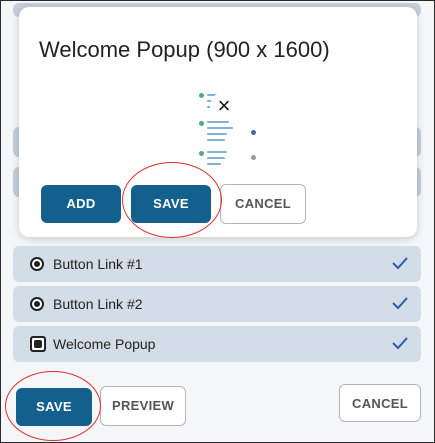 The width and height of the screenshot is (435, 443). What do you see at coordinates (81, 204) in the screenshot?
I see `add-button: ADD` at bounding box center [81, 204].